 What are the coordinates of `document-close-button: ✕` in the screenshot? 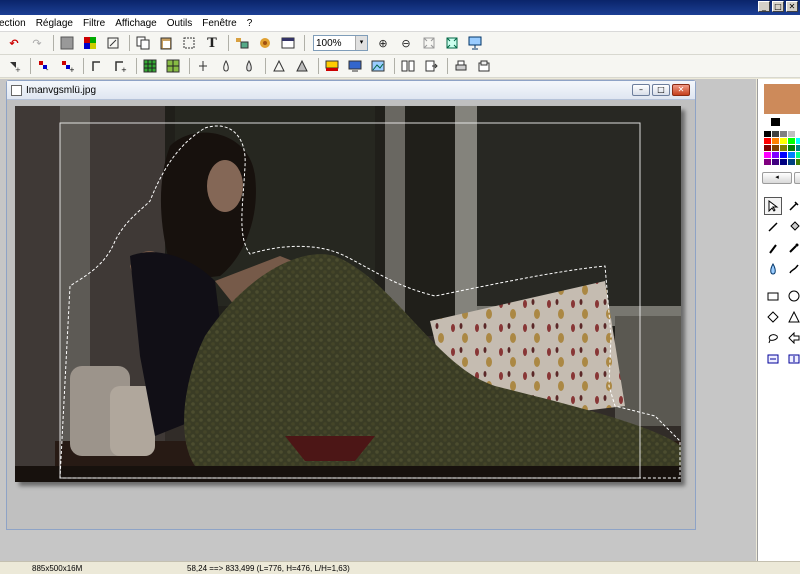 It's located at (681, 90).